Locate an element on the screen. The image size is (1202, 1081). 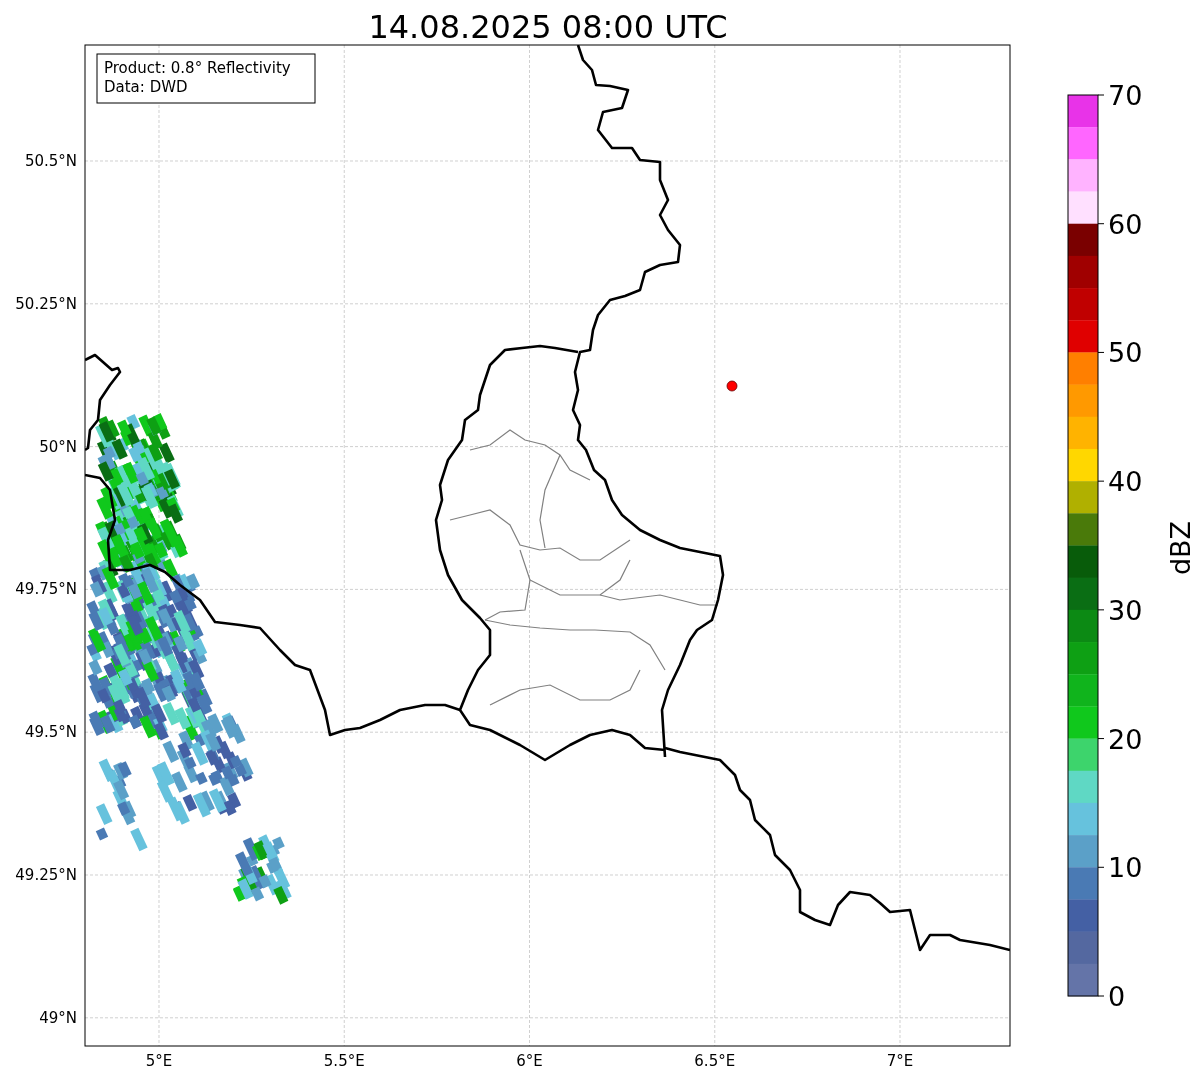
latitude-label: 49.5°N is located at coordinates (50, 732).